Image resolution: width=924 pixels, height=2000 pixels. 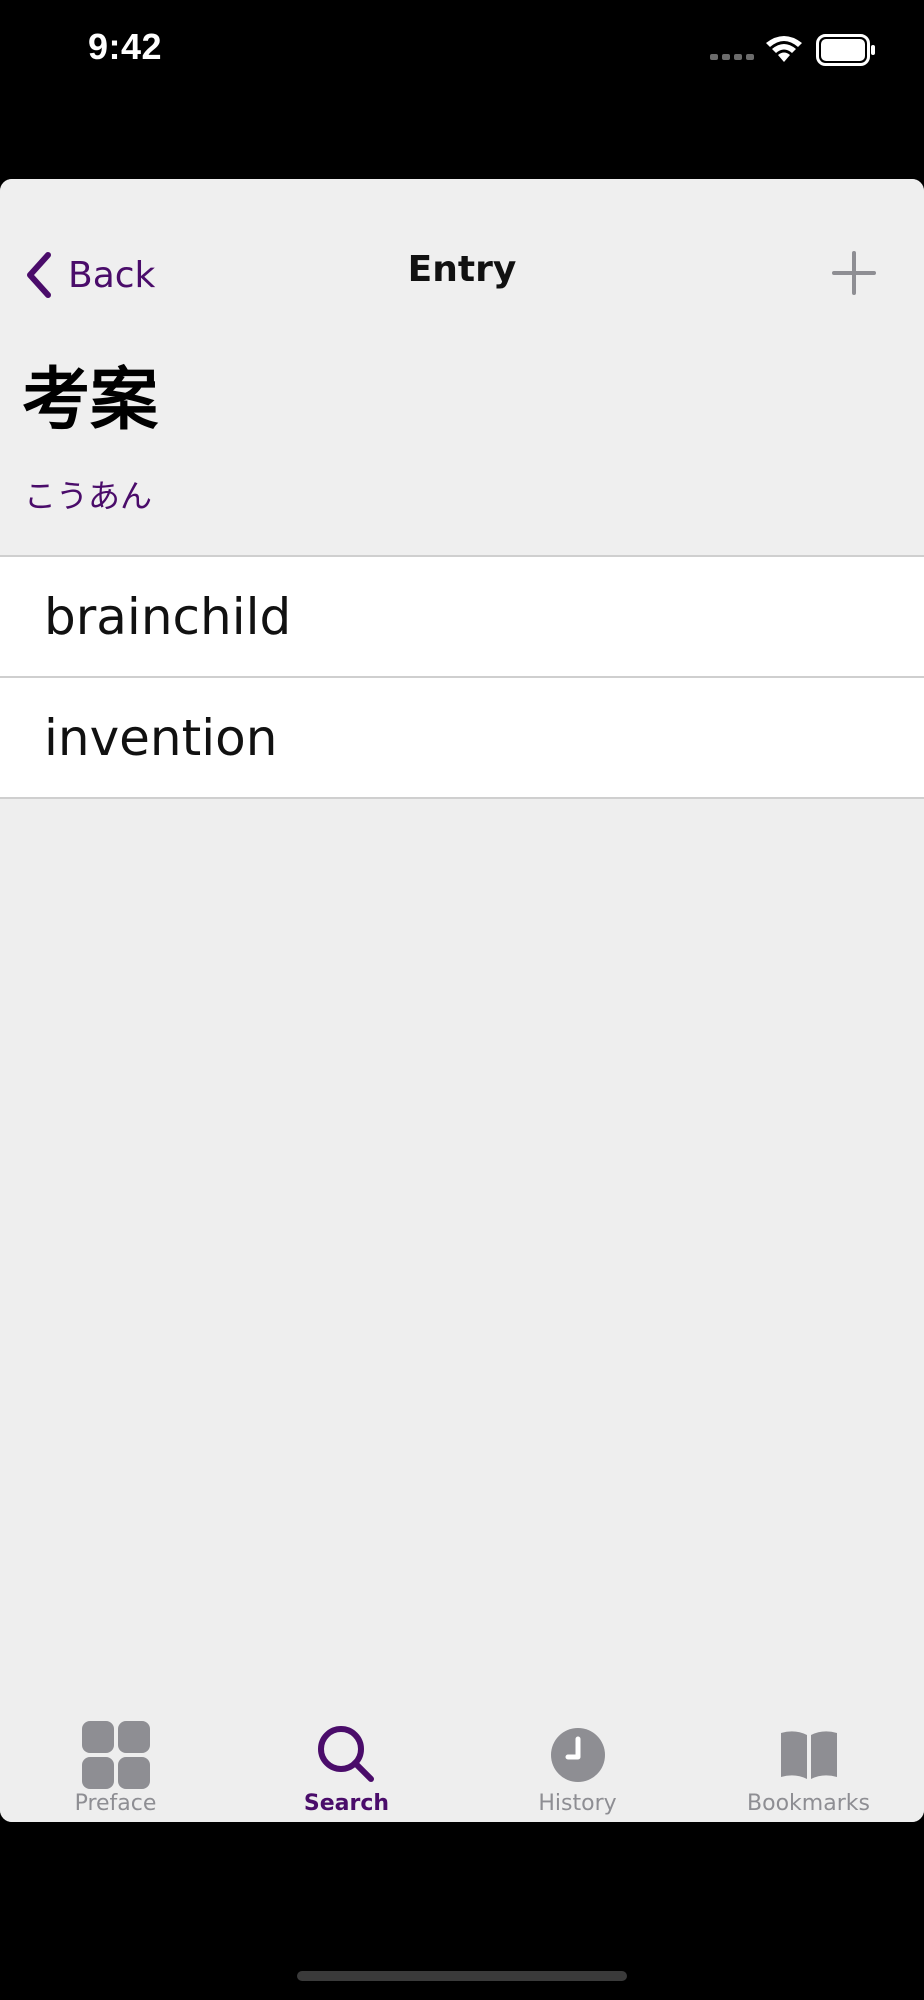 I want to click on wifi-icon, so click(x=784, y=49).